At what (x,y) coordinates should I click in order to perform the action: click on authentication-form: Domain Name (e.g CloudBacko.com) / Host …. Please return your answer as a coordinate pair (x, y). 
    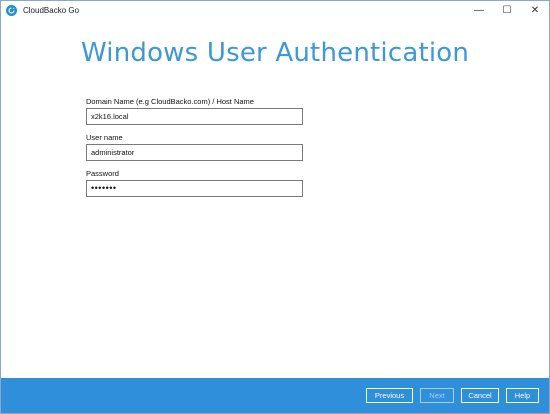
    Looking at the image, I should click on (194, 150).